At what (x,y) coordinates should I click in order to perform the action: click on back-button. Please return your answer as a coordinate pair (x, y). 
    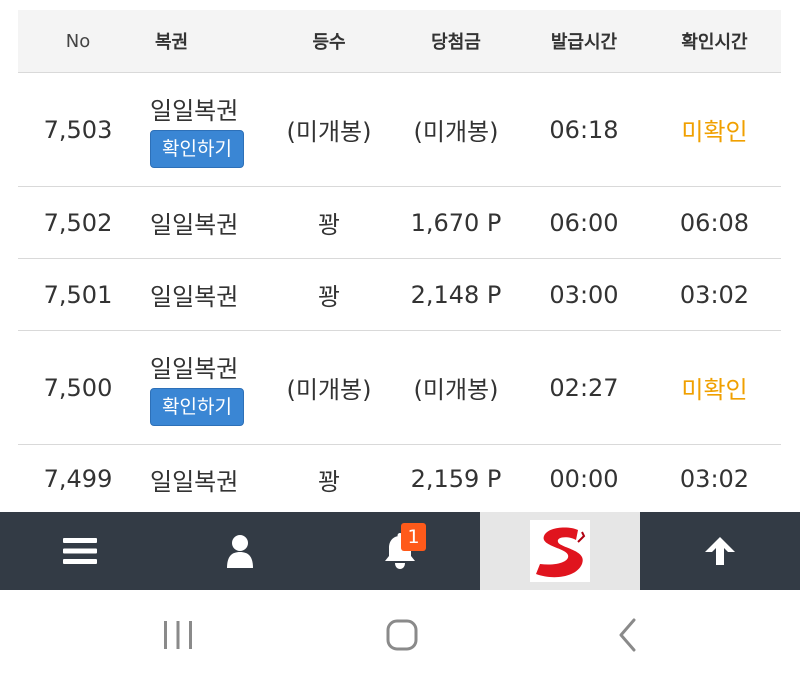
    Looking at the image, I should click on (628, 635).